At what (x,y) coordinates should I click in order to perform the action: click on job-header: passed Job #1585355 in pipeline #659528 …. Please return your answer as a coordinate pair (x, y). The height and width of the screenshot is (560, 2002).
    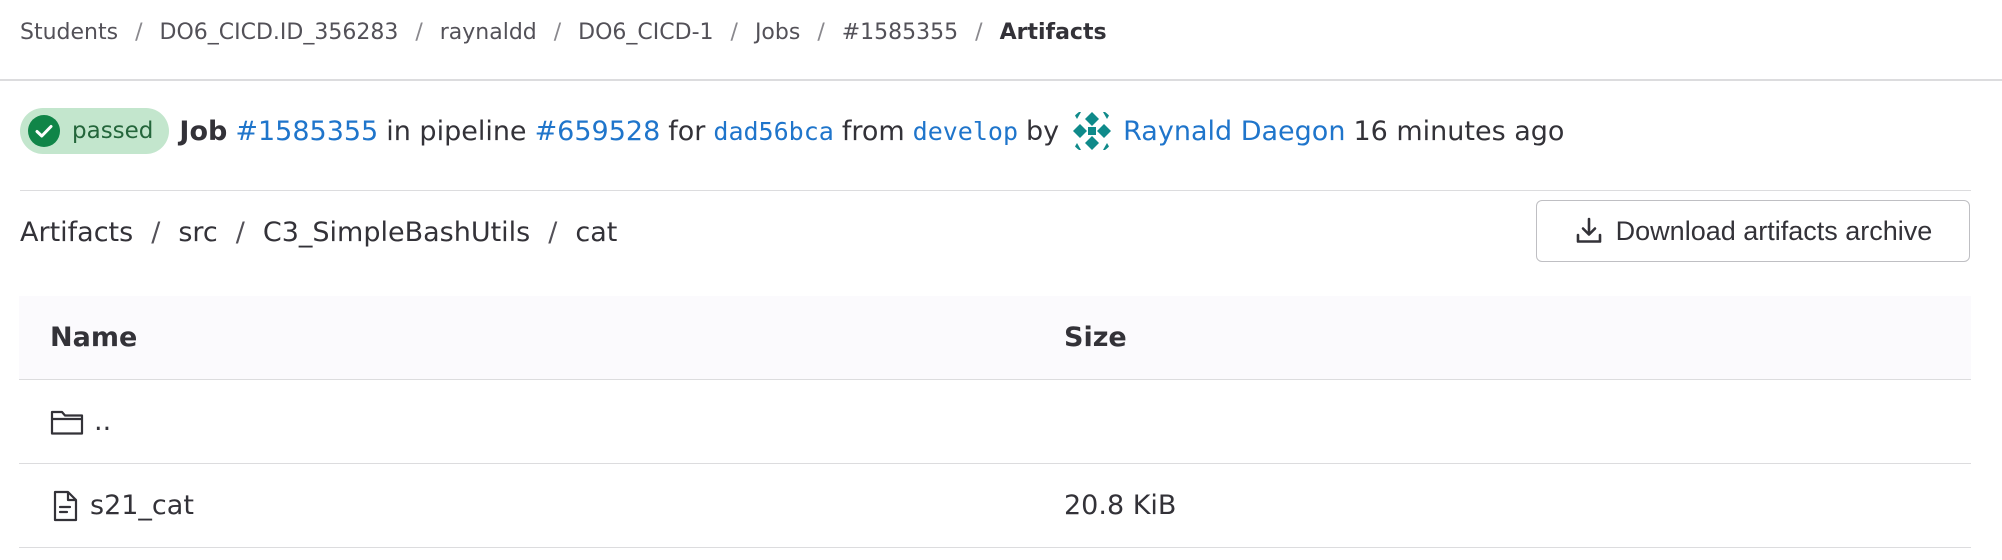
    Looking at the image, I should click on (792, 131).